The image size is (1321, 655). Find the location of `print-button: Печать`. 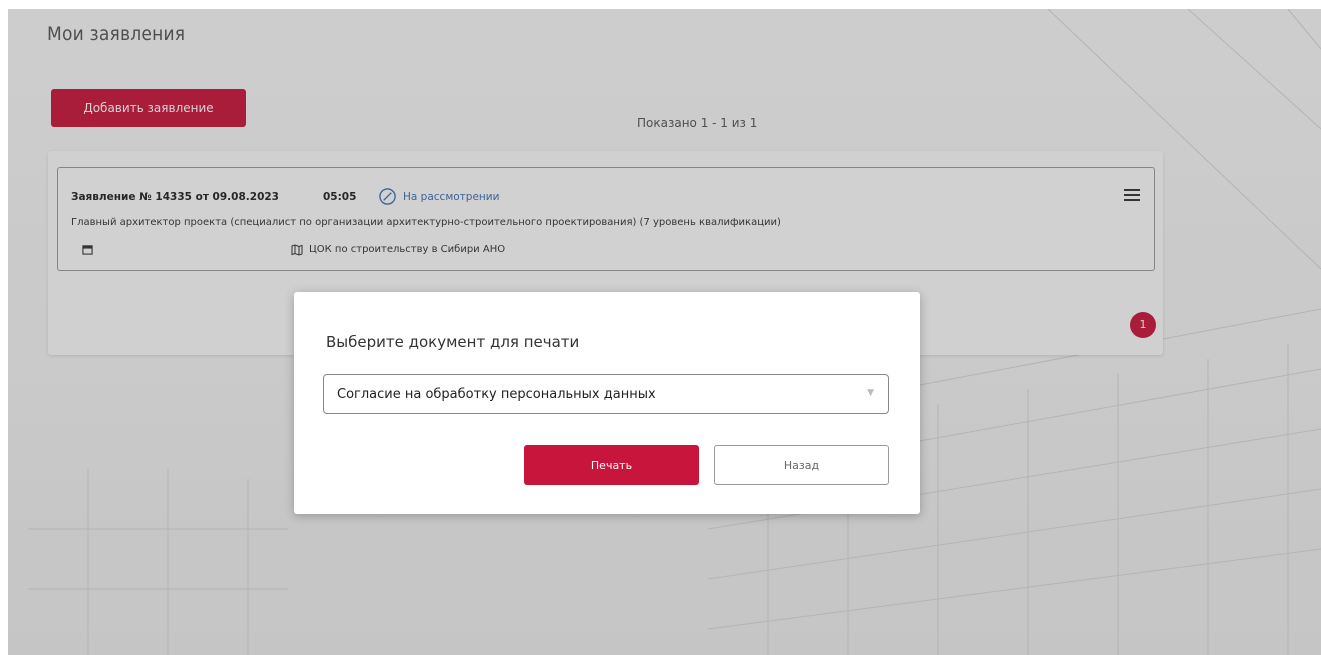

print-button: Печать is located at coordinates (611, 465).